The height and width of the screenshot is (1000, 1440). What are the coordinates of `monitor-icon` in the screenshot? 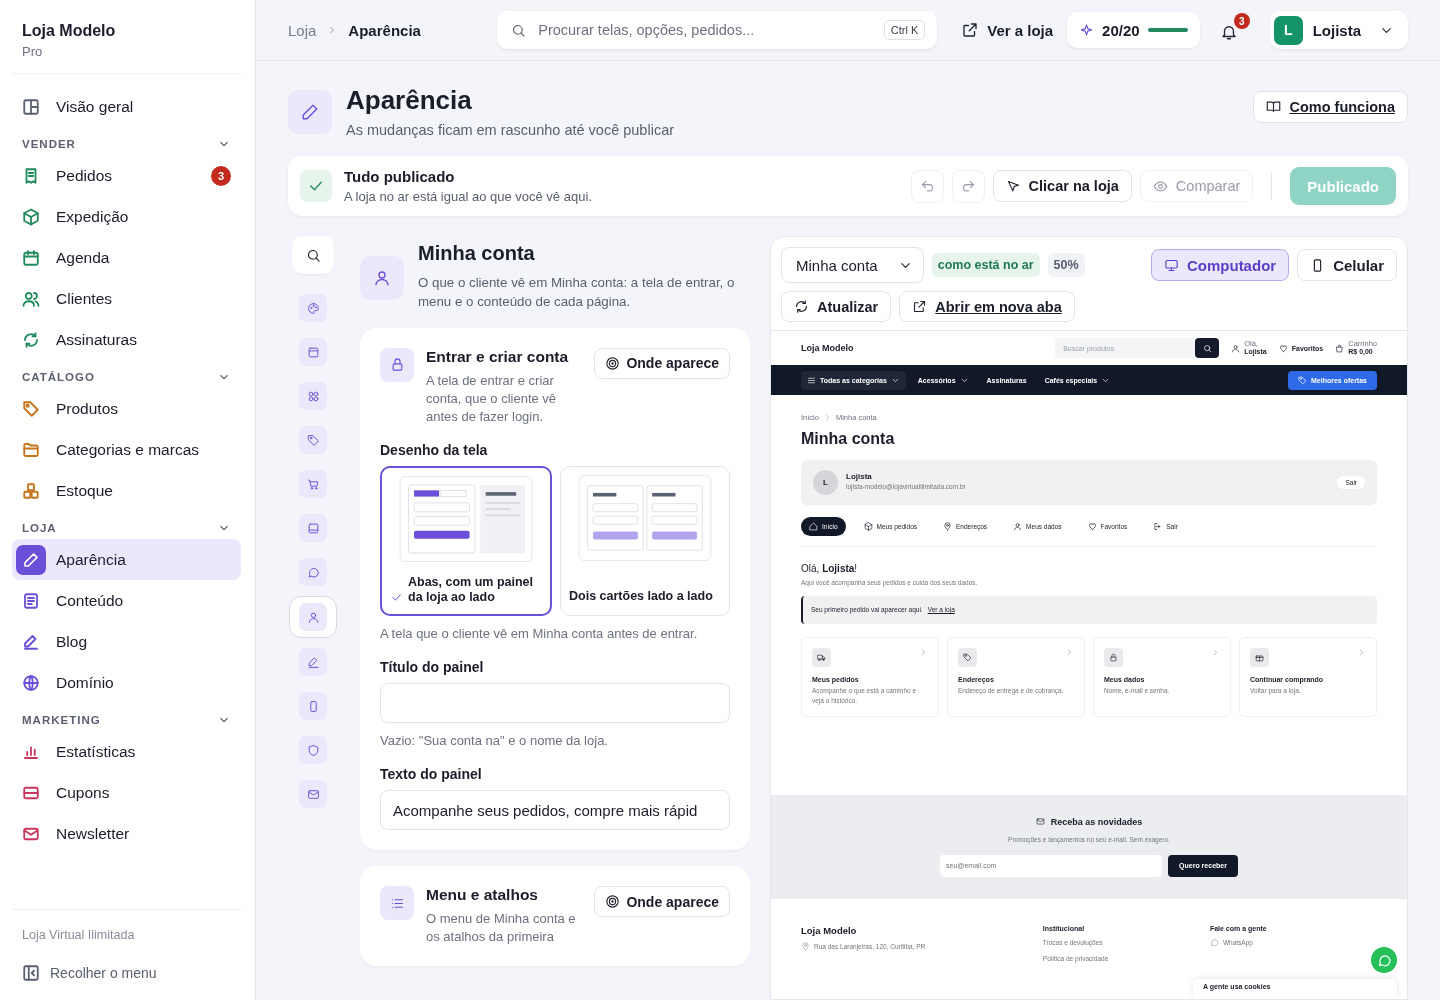 It's located at (1171, 265).